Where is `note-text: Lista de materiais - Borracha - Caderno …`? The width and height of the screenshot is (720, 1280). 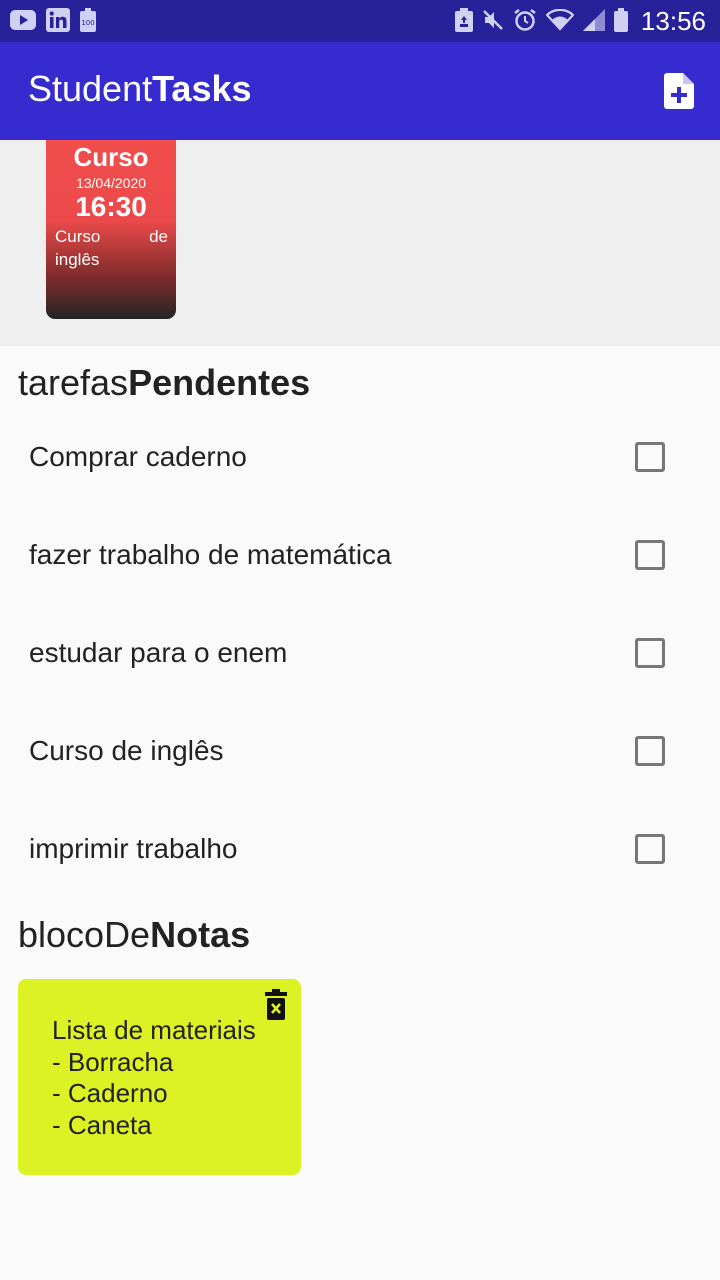
note-text: Lista de materiais - Borracha - Caderno … is located at coordinates (154, 1077).